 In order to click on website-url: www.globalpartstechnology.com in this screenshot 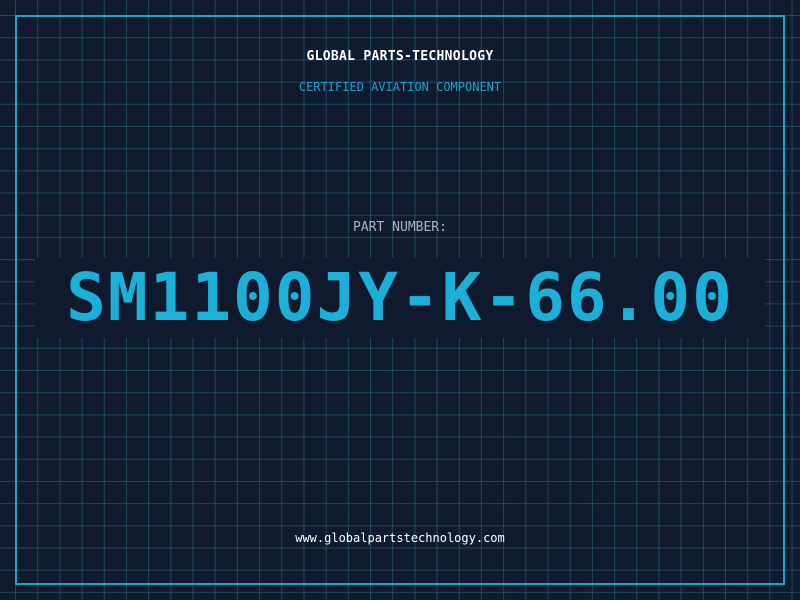, I will do `click(400, 538)`.